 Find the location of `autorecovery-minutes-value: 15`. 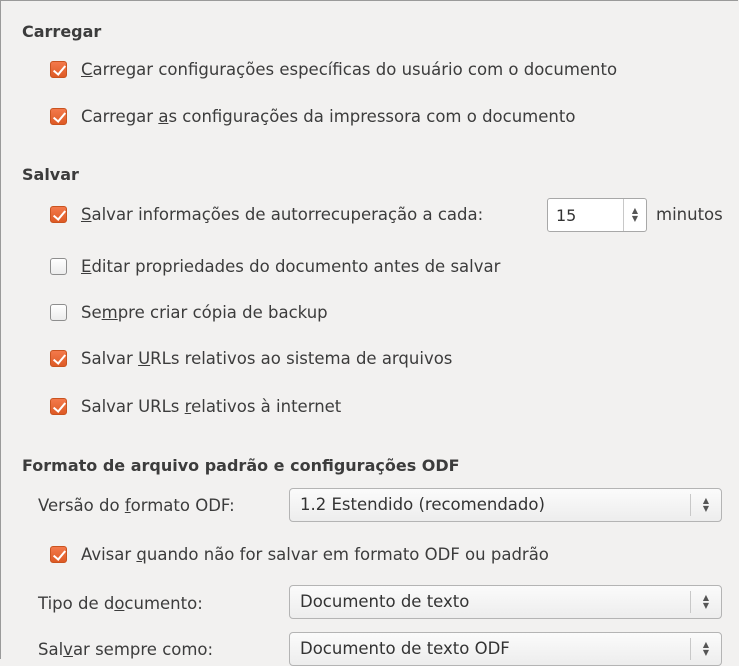

autorecovery-minutes-value: 15 is located at coordinates (566, 215).